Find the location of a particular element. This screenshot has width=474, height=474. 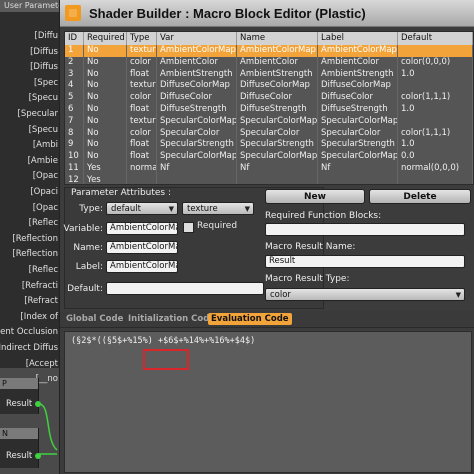

table-cell: AmbientColorMap is located at coordinates (358, 51).